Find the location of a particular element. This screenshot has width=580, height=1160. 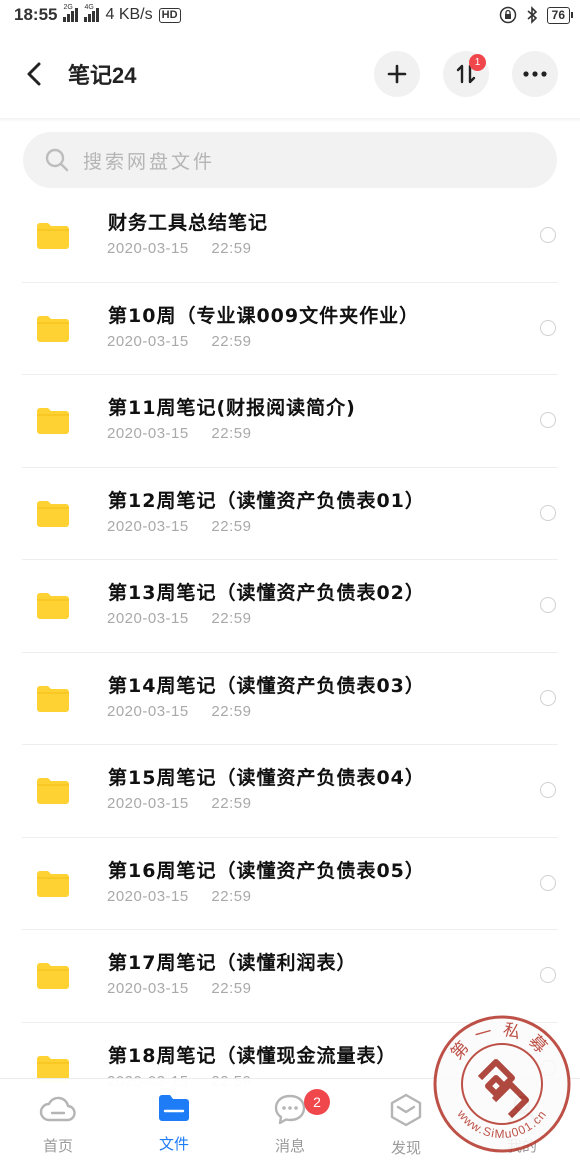

battery-icon: 76 is located at coordinates (560, 15).